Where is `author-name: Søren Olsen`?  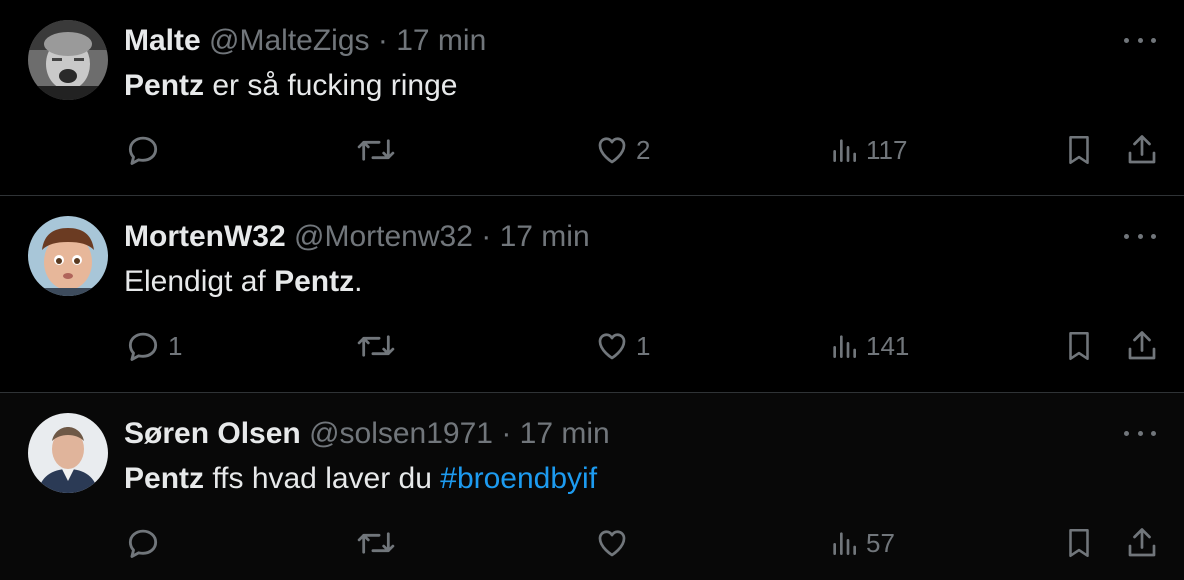 author-name: Søren Olsen is located at coordinates (212, 433).